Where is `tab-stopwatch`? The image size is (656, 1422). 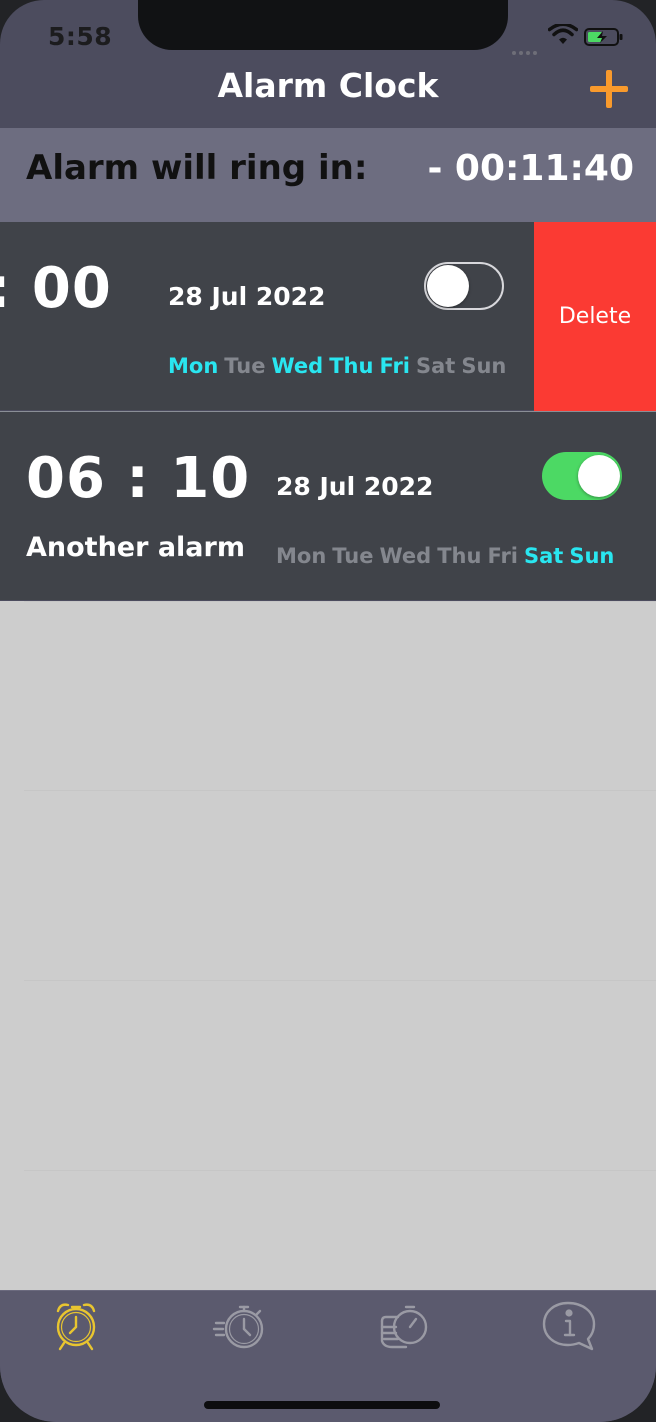
tab-stopwatch is located at coordinates (242, 1325).